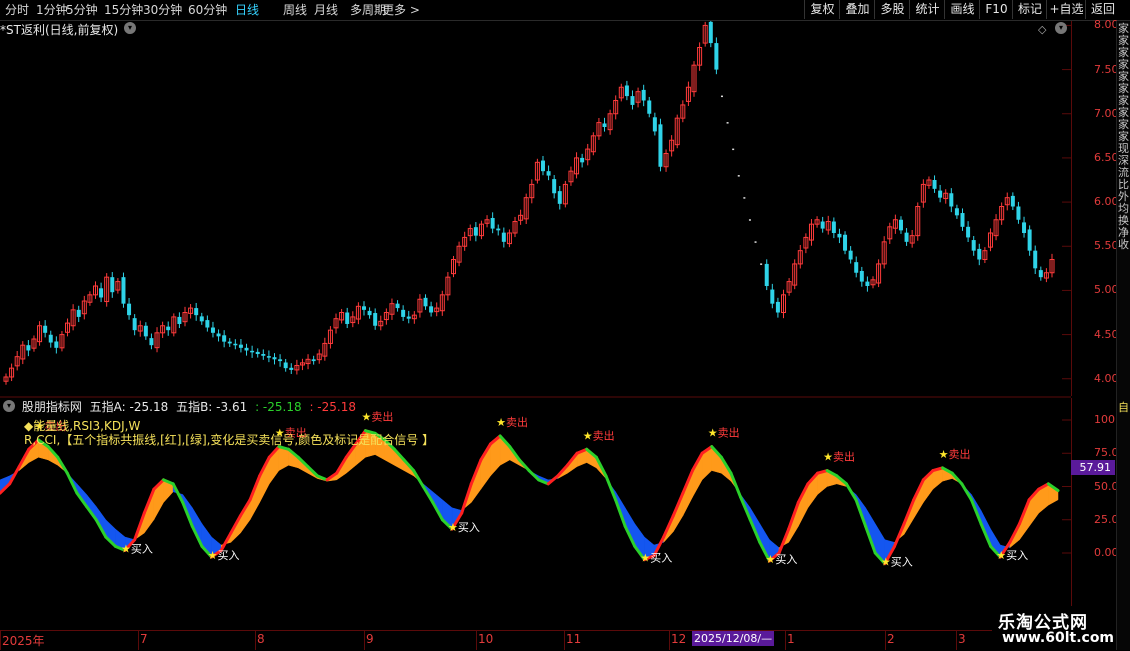  I want to click on indicator-grid, so click(1066, 486).